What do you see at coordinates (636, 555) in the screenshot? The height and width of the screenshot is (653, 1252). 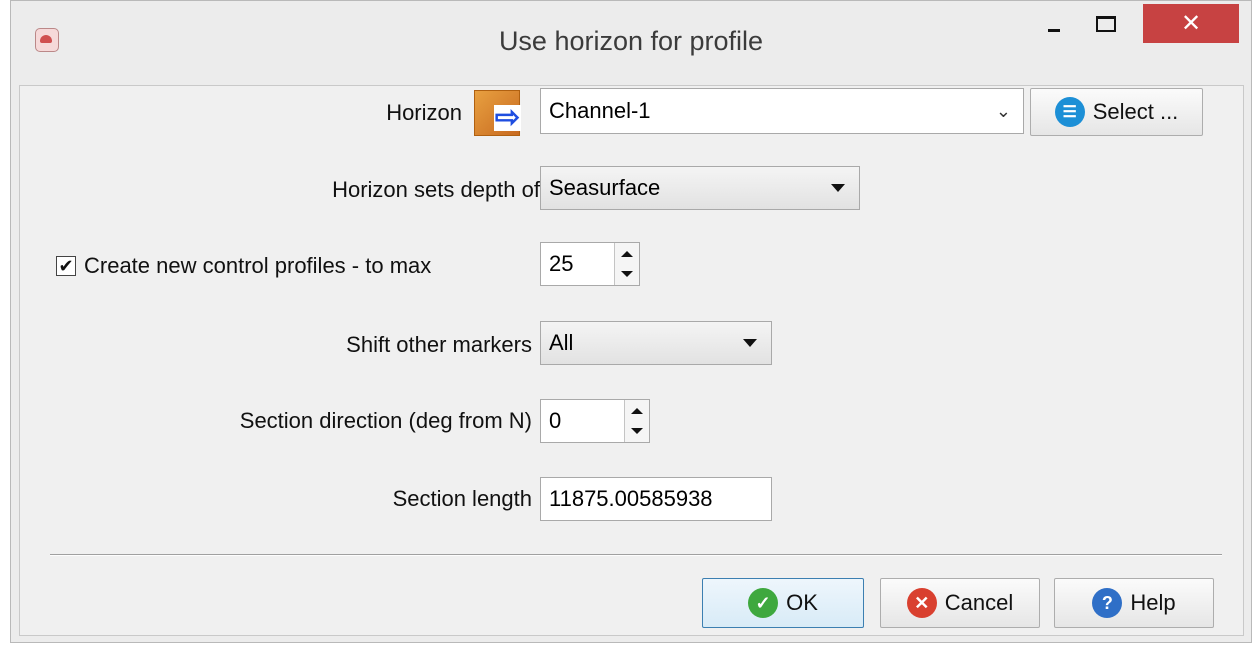 I see `footer-separator-highlight` at bounding box center [636, 555].